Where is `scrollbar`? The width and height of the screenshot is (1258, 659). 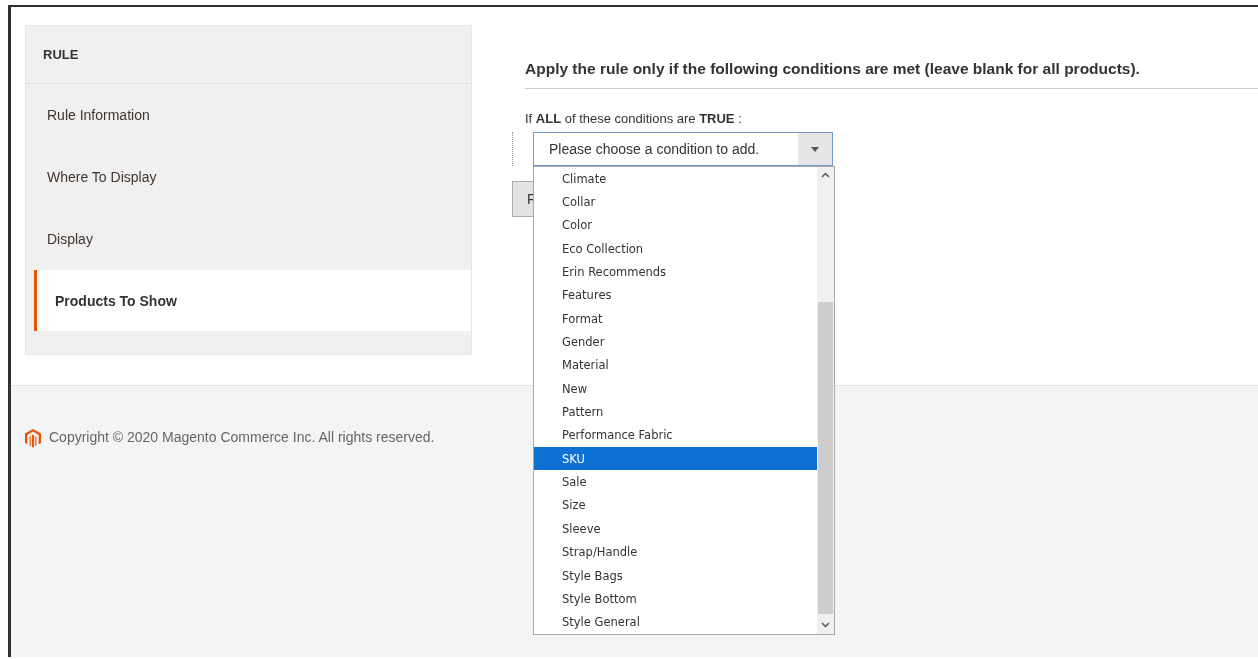
scrollbar is located at coordinates (825, 400).